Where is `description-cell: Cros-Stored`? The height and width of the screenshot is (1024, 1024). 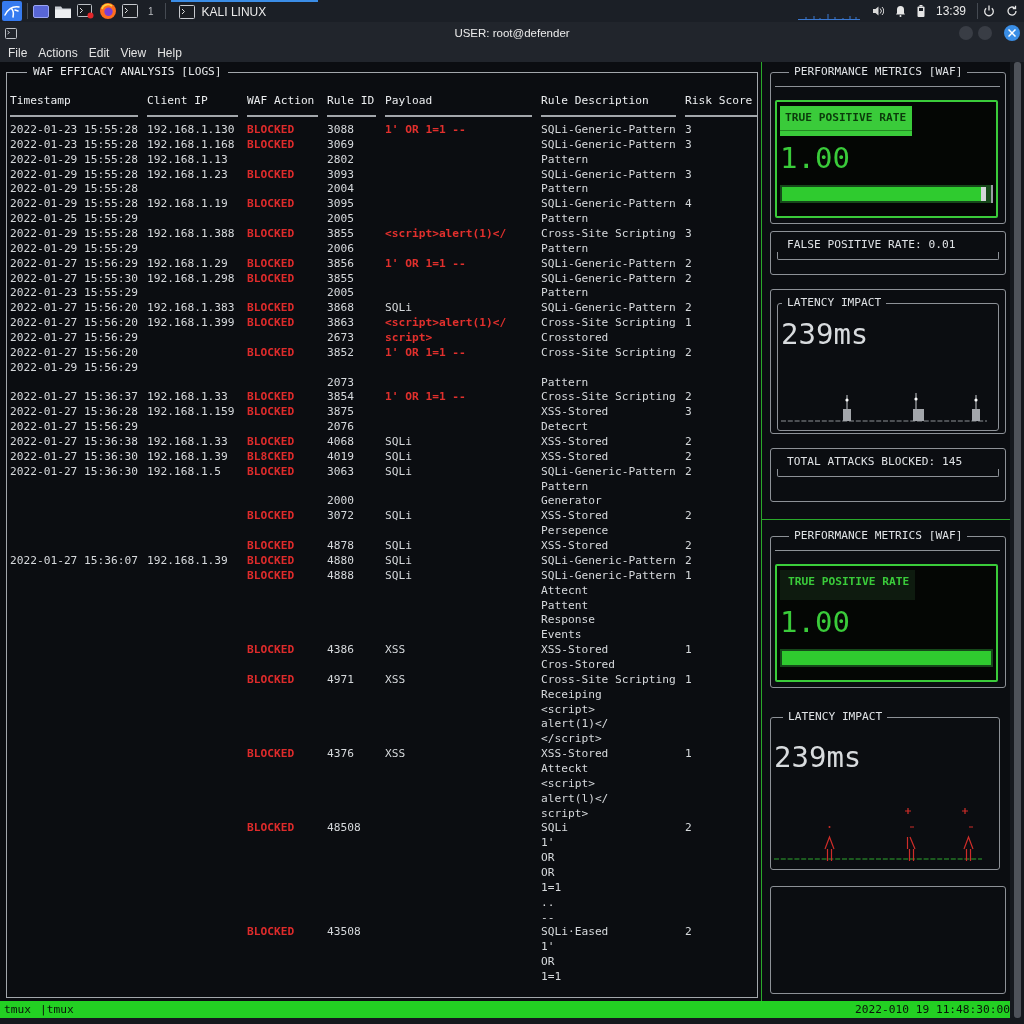 description-cell: Cros-Stored is located at coordinates (578, 665).